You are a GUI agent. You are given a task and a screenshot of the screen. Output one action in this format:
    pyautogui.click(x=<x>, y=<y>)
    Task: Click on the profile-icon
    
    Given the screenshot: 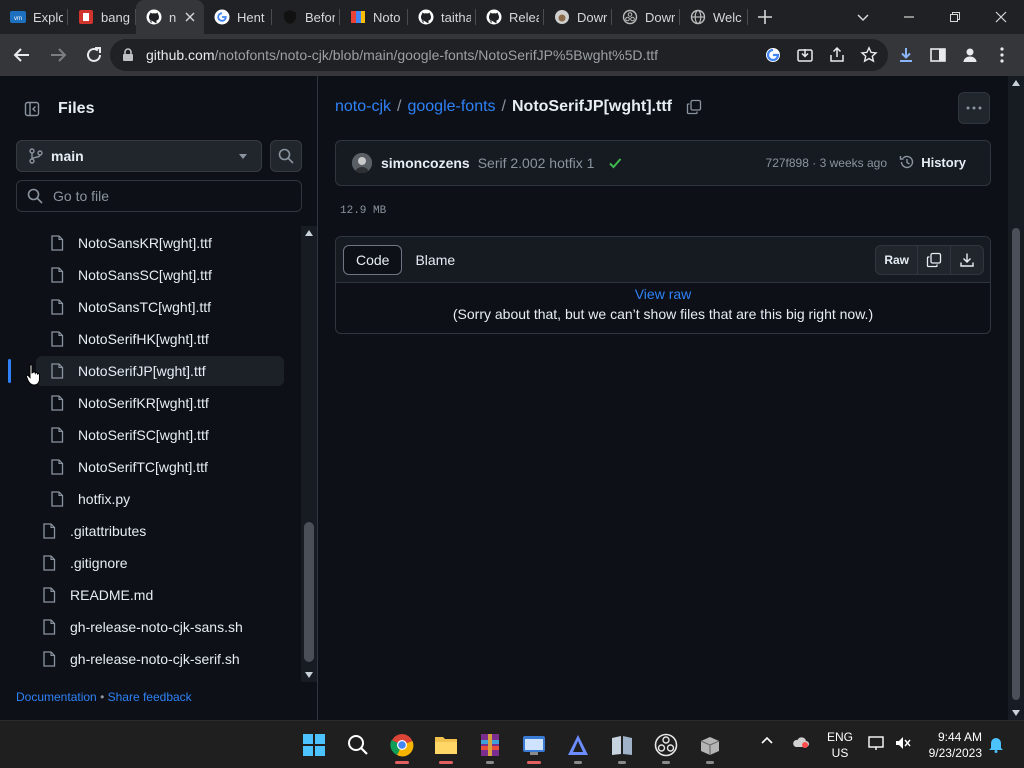 What is the action you would take?
    pyautogui.click(x=970, y=55)
    